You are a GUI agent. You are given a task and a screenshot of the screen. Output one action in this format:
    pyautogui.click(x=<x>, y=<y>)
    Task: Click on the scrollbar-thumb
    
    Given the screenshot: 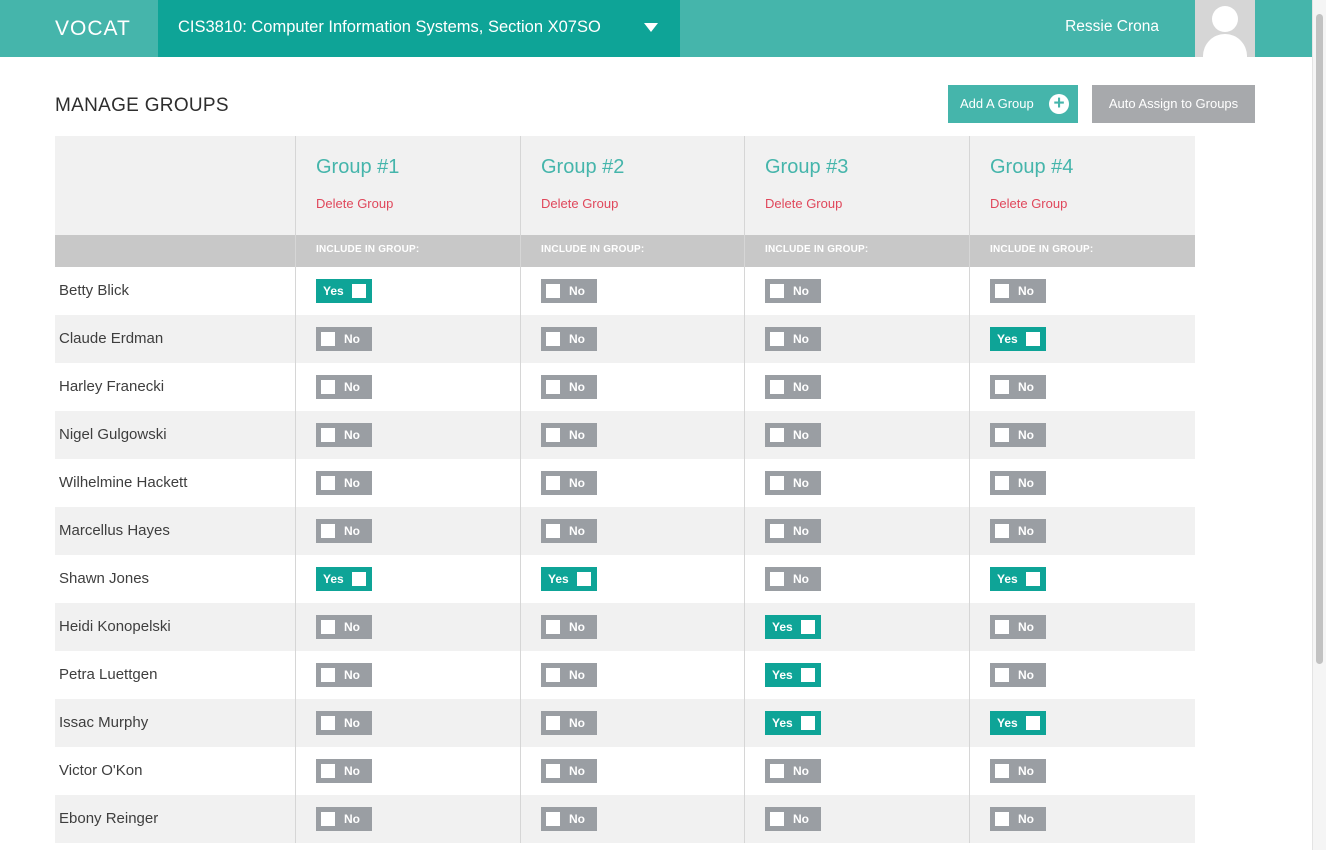 What is the action you would take?
    pyautogui.click(x=1319, y=339)
    